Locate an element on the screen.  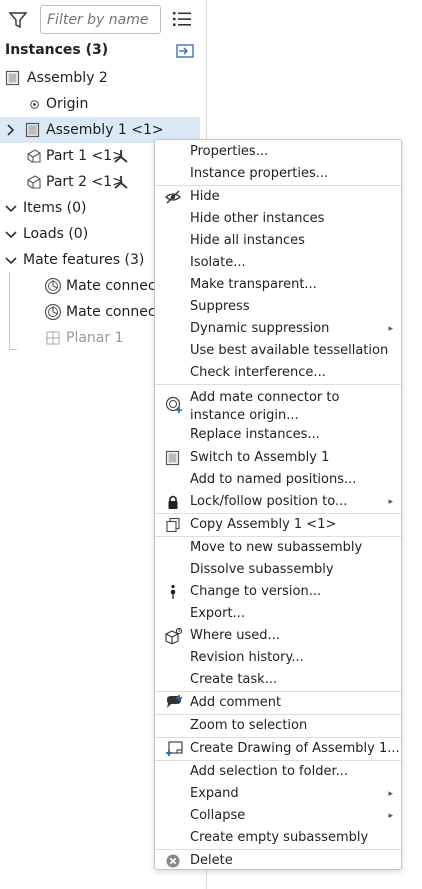
menu-item-switch-to-assembly: Switch to Assembly 1 is located at coordinates (278, 458).